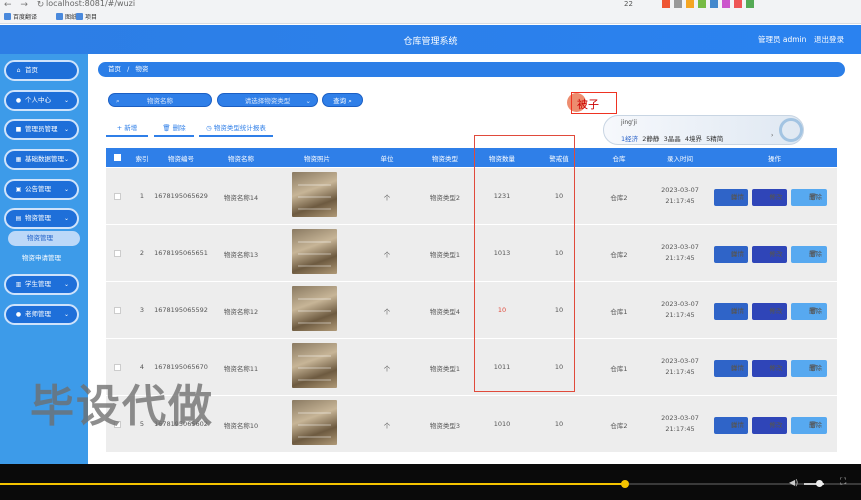  I want to click on cell-name: 物资名称12, so click(241, 312).